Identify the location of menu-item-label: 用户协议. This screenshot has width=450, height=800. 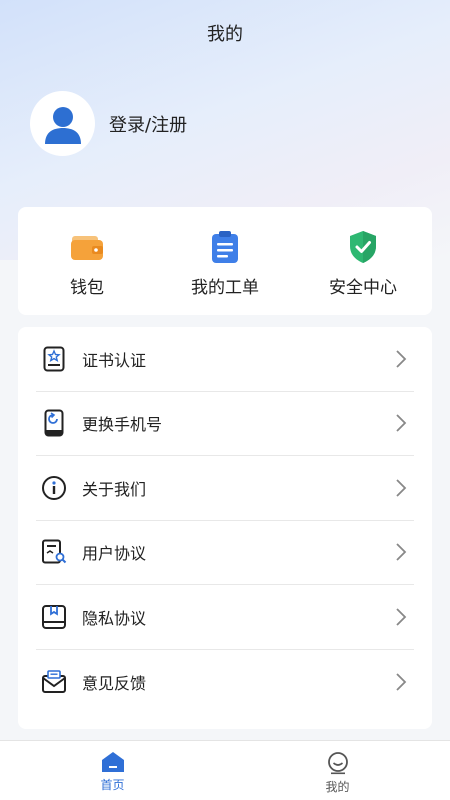
(114, 554).